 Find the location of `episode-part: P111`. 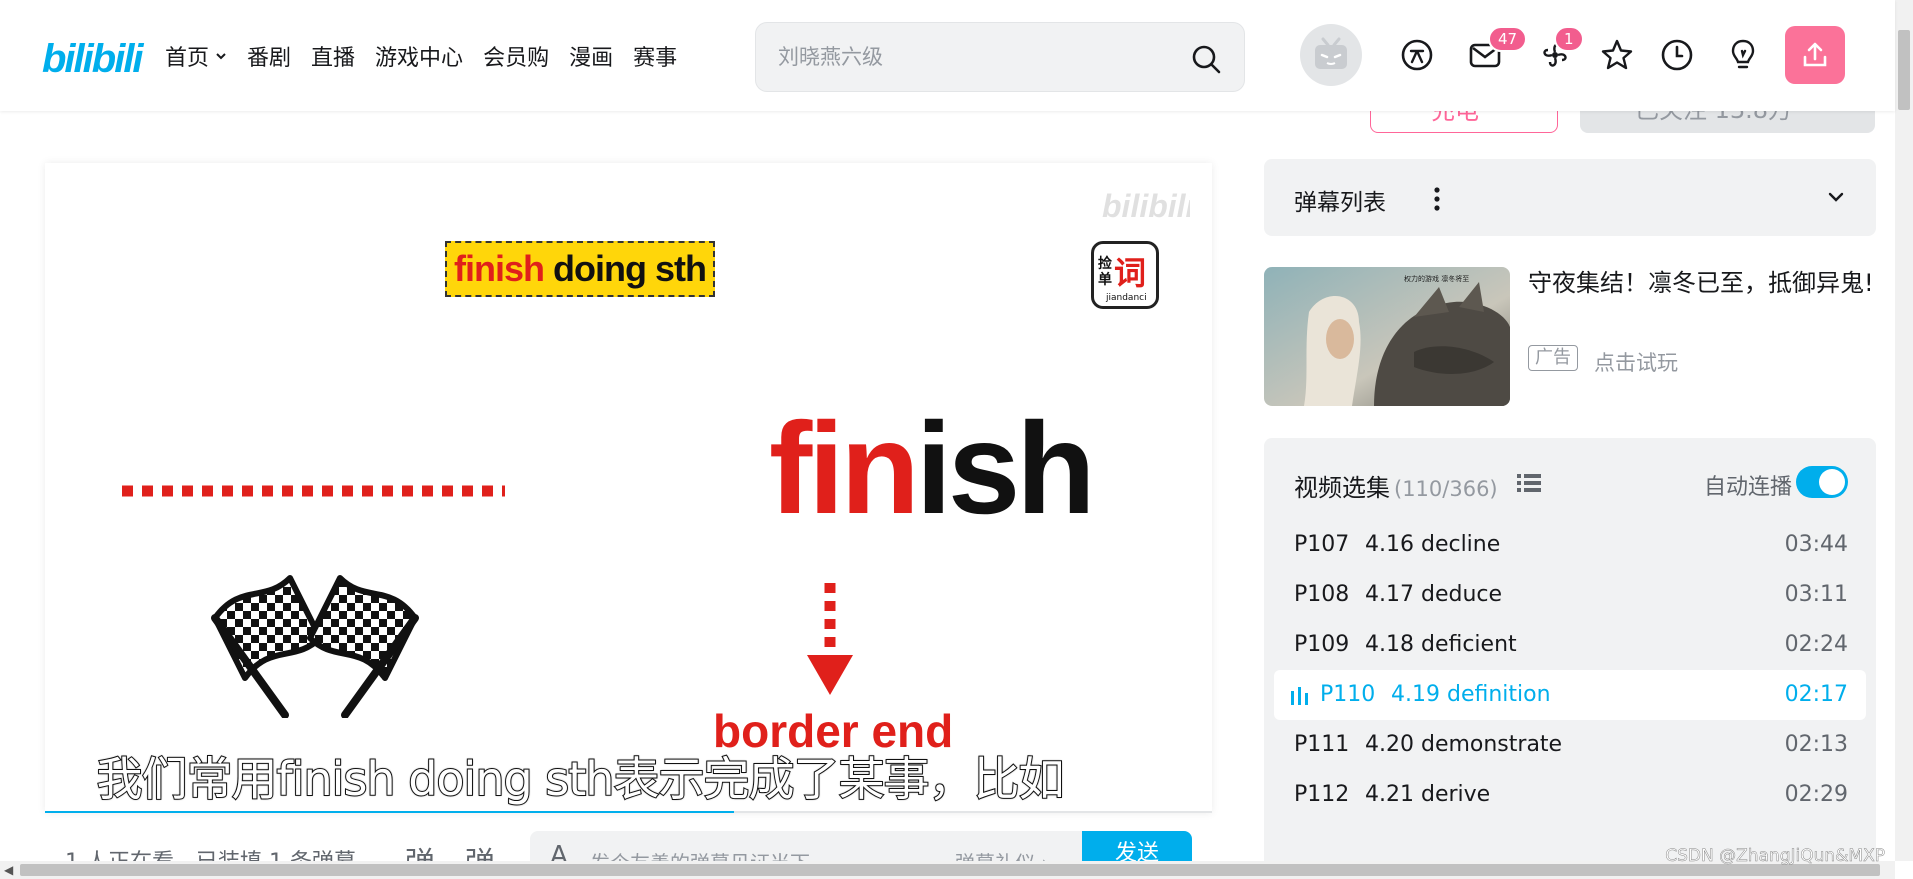

episode-part: P111 is located at coordinates (1322, 744).